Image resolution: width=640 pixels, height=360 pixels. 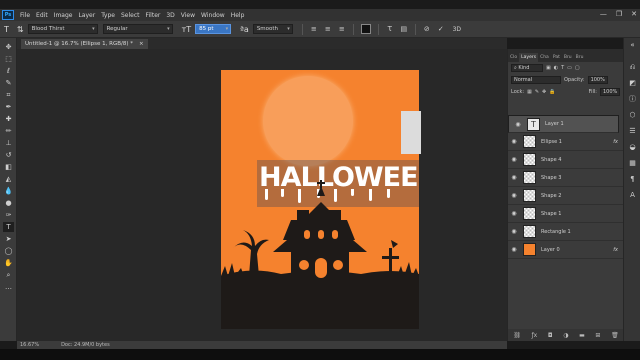 What do you see at coordinates (632, 67) in the screenshot?
I see `history-panel-icon: ⎌` at bounding box center [632, 67].